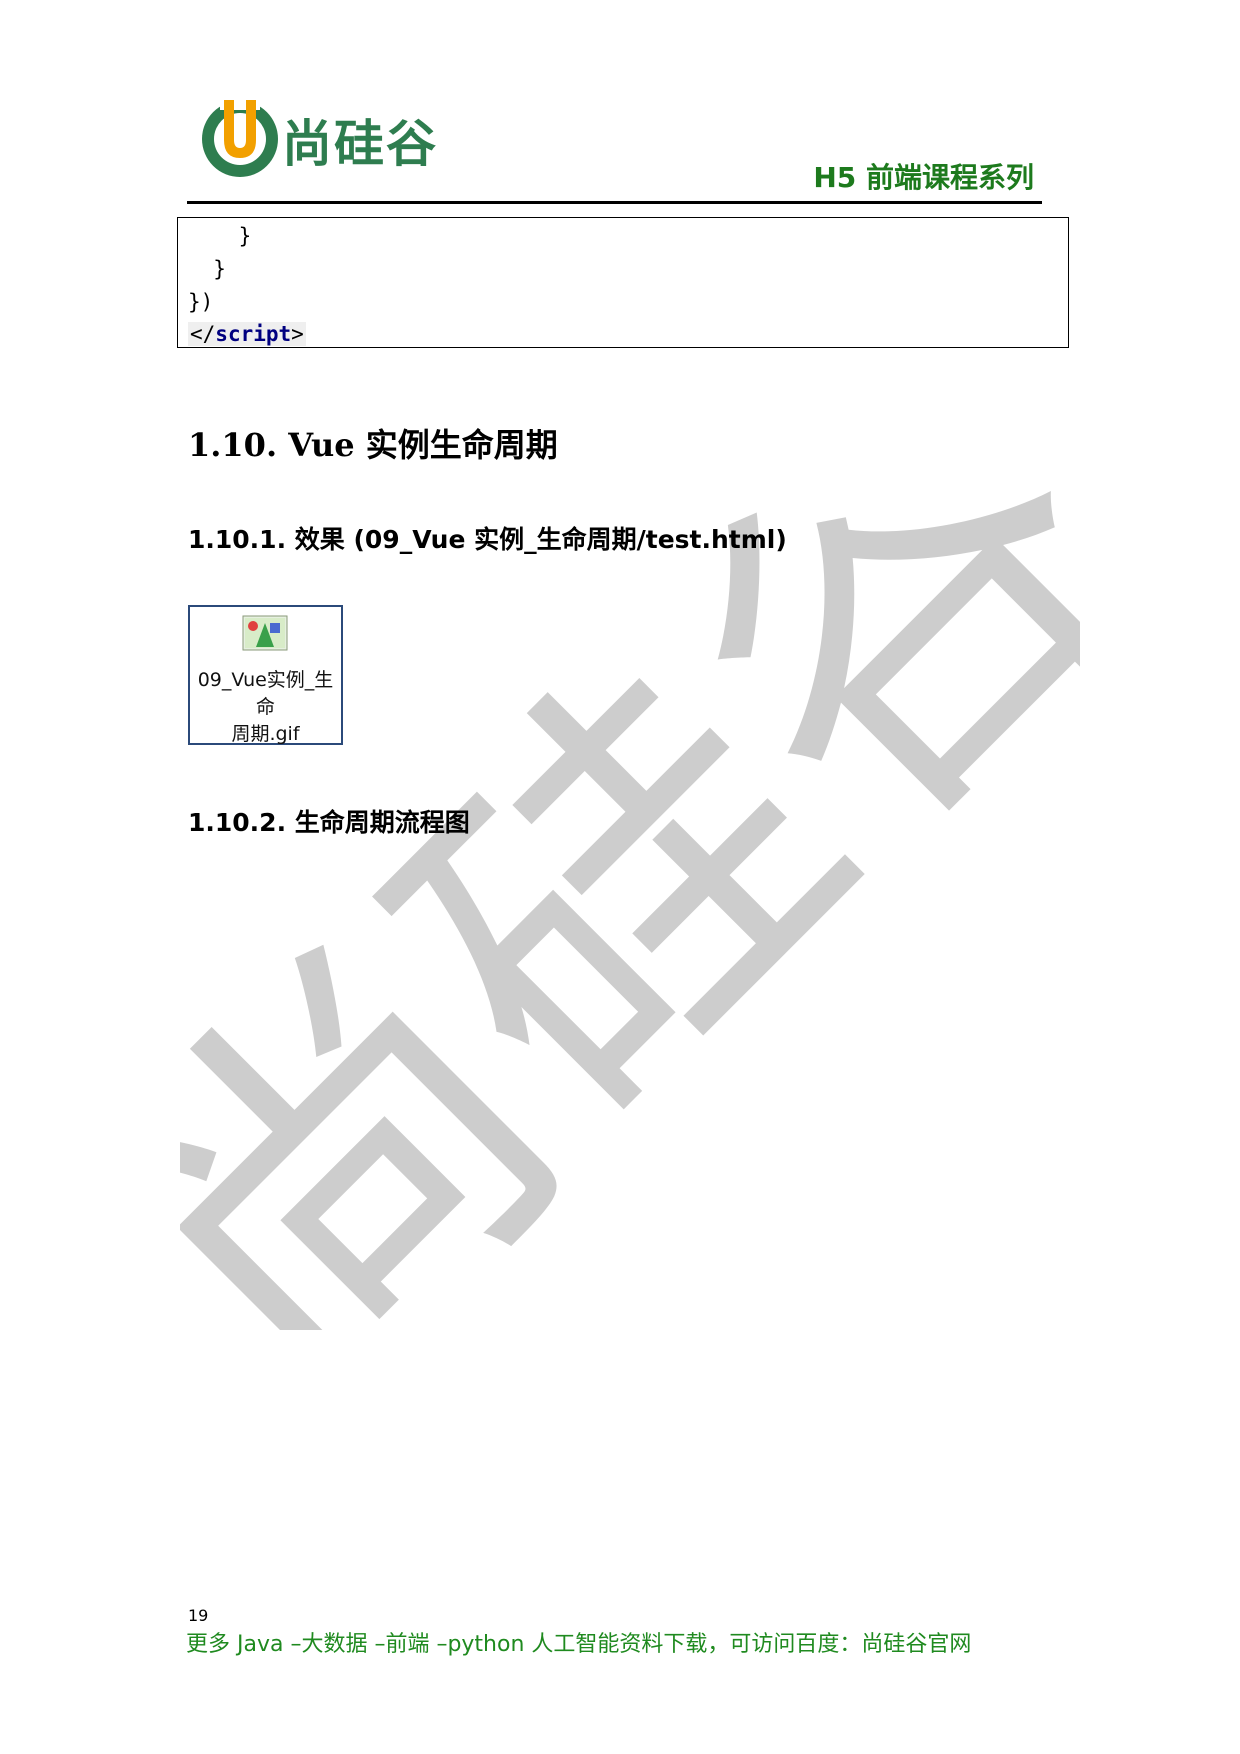 The image size is (1240, 1754). I want to click on code-line-closing-tag: </script>, so click(247, 334).